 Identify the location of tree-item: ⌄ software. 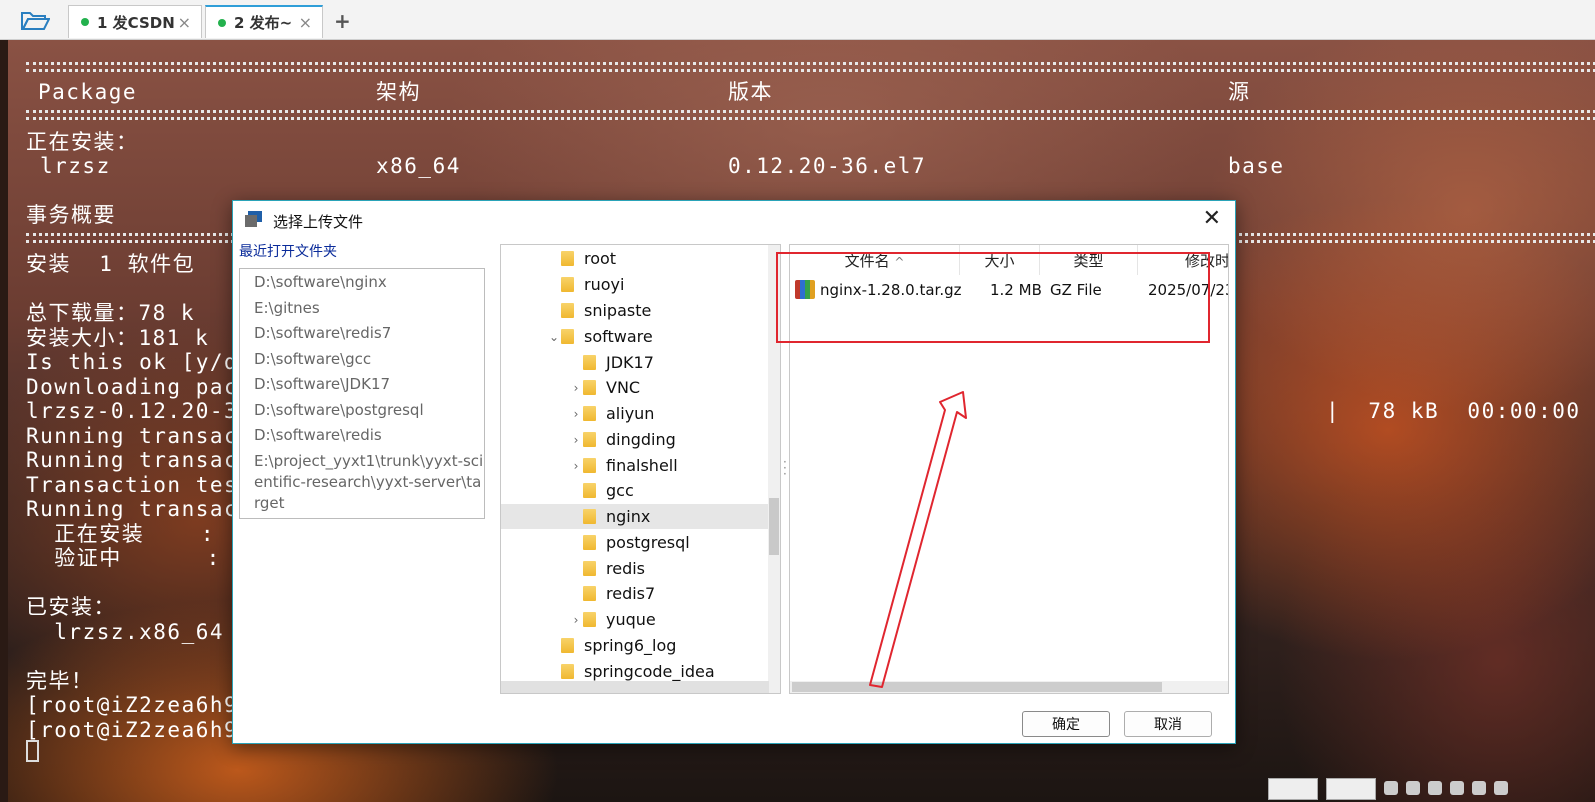
(640, 336).